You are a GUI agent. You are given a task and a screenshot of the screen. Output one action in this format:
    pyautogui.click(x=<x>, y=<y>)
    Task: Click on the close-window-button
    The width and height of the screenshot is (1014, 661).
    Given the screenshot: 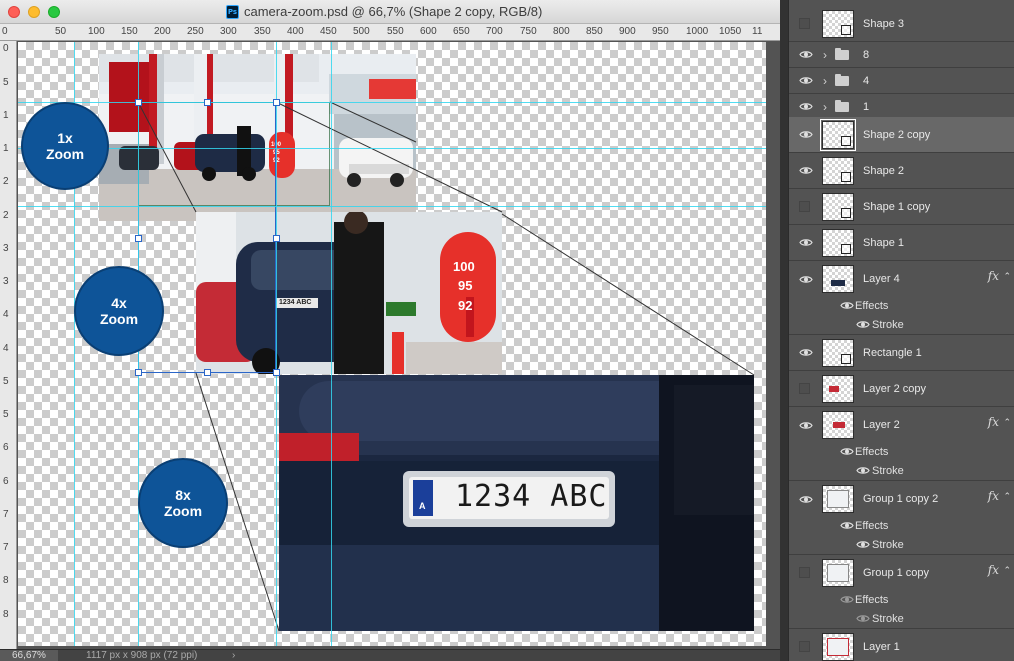 What is the action you would take?
    pyautogui.click(x=14, y=12)
    